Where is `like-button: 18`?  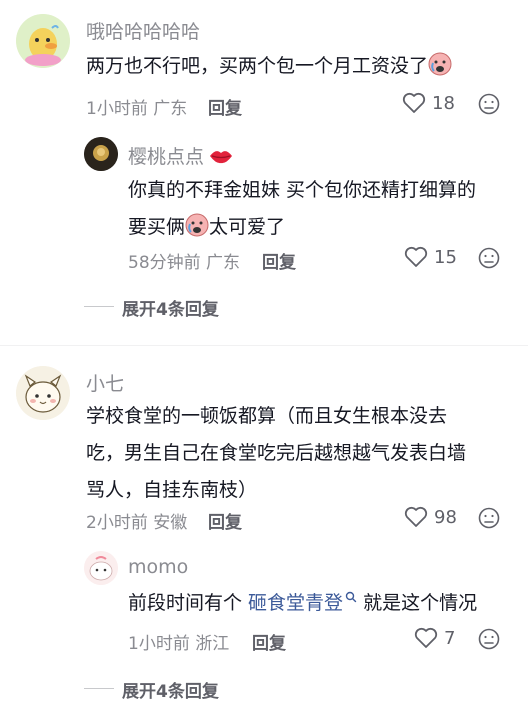 like-button: 18 is located at coordinates (428, 103).